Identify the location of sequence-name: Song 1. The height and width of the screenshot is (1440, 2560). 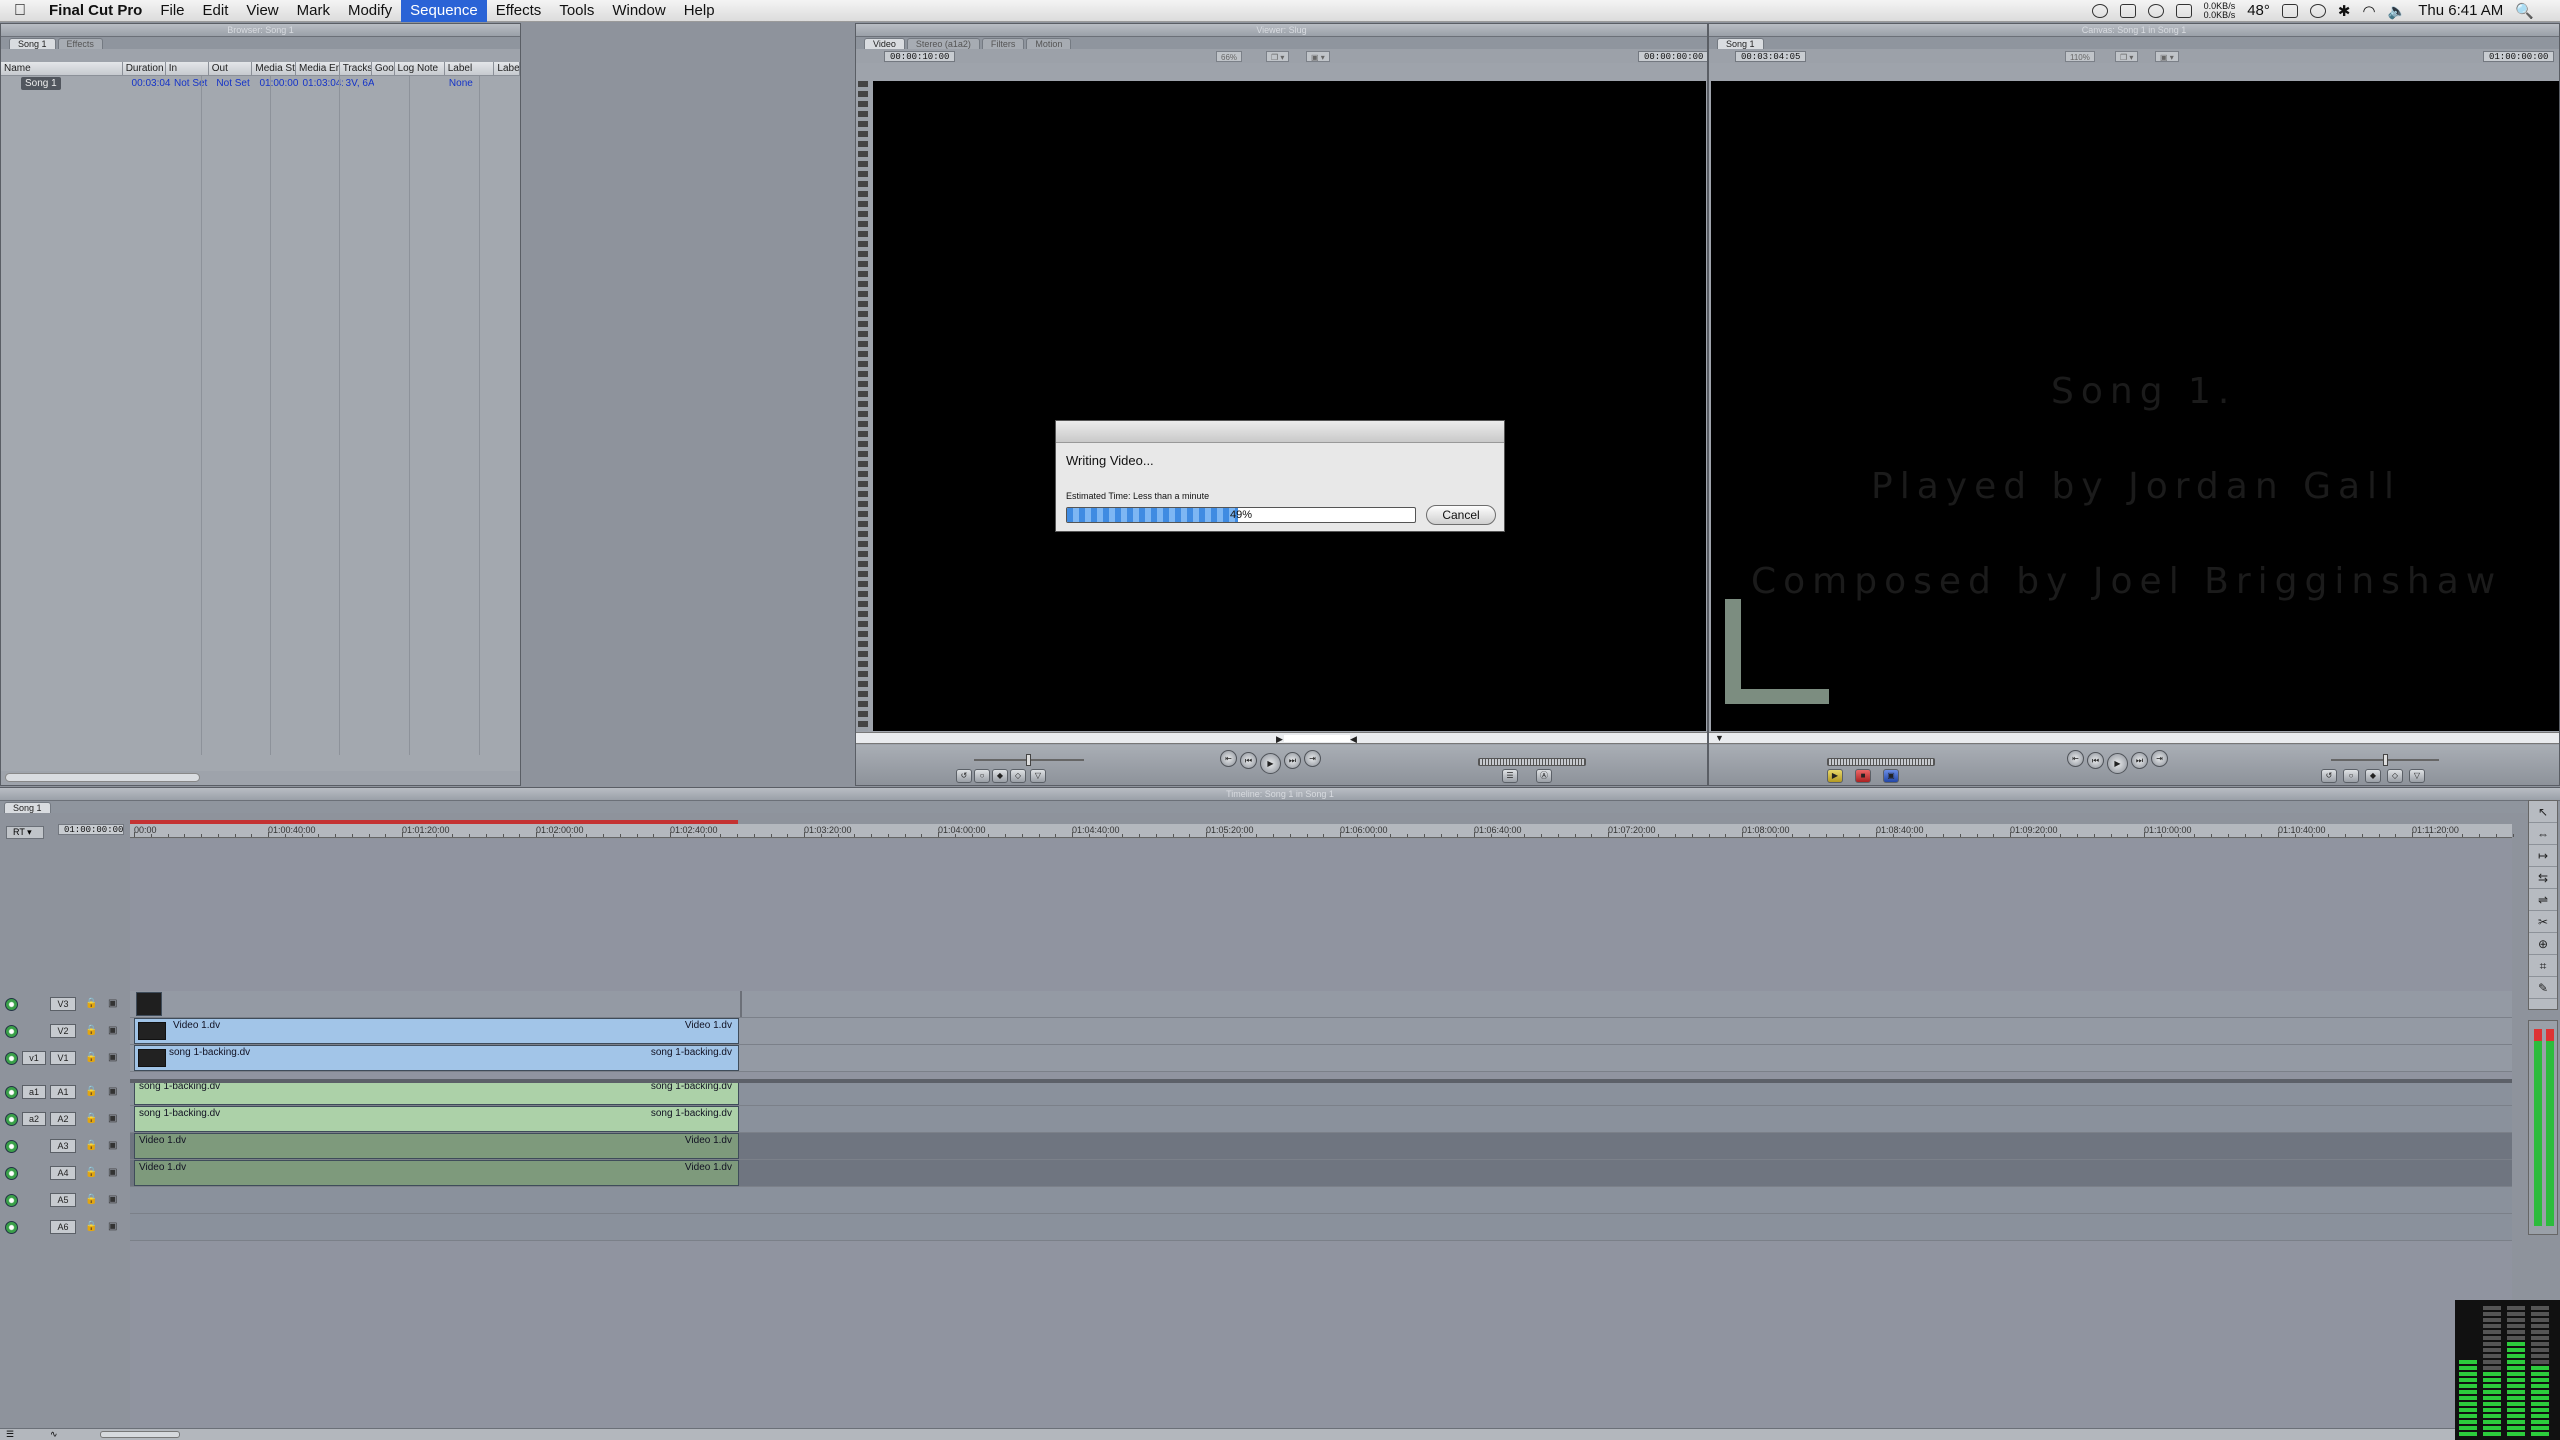
(41, 83).